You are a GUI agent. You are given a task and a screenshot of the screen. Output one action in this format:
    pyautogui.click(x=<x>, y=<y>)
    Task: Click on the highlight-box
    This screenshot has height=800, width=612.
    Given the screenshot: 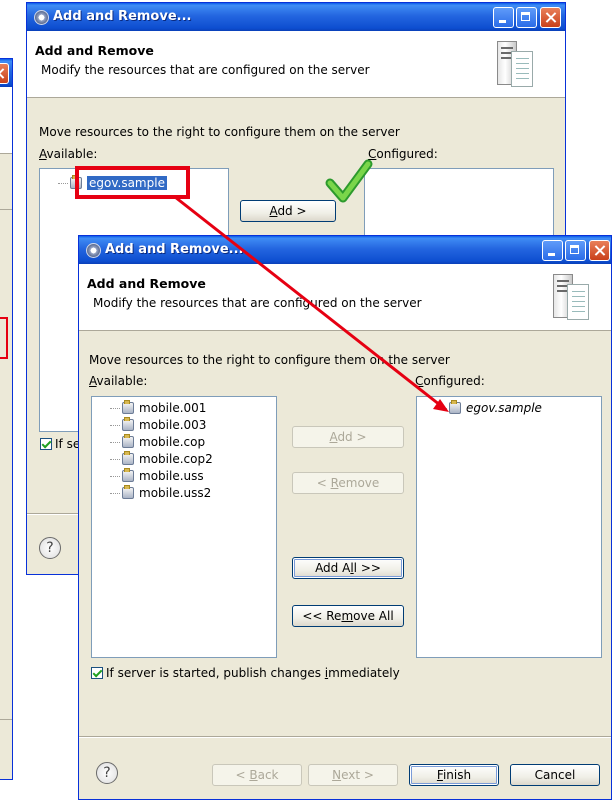 What is the action you would take?
    pyautogui.click(x=4, y=338)
    